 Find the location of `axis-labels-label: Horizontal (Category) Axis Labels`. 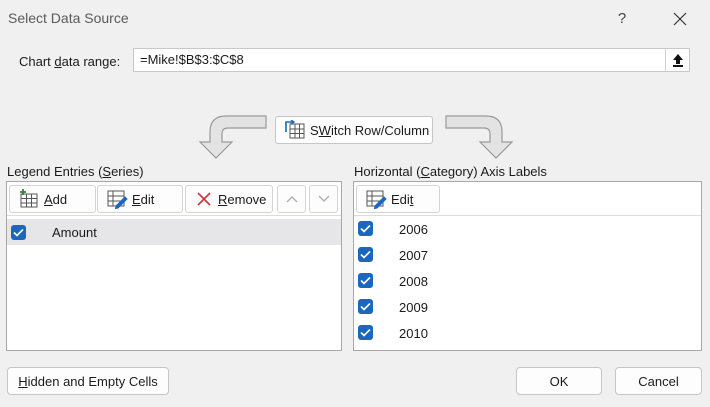

axis-labels-label: Horizontal (Category) Axis Labels is located at coordinates (450, 171).